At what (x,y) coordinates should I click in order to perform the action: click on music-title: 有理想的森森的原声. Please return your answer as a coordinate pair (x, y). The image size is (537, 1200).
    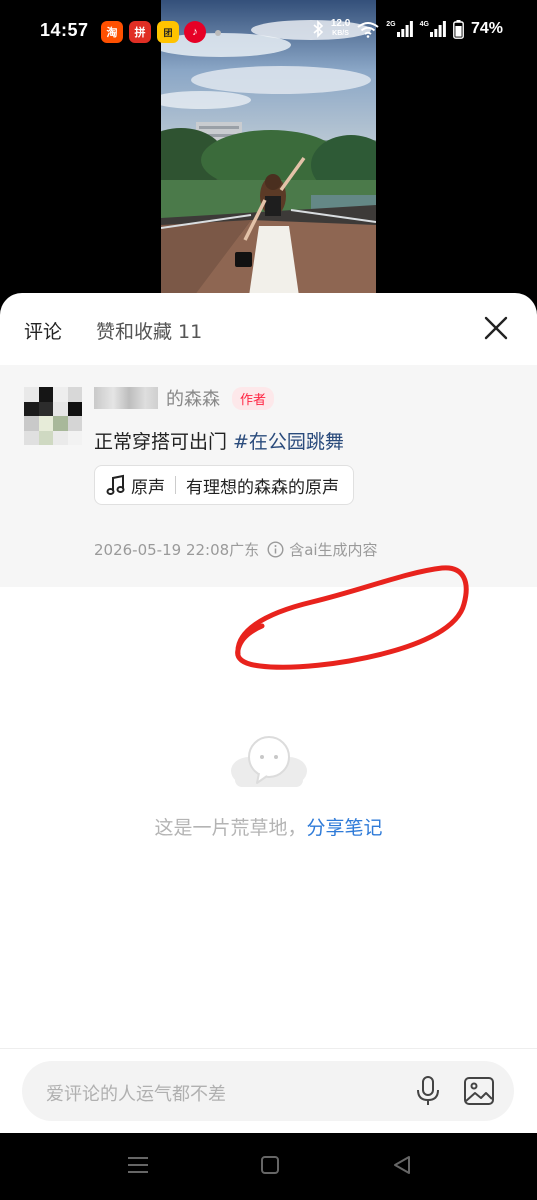
    Looking at the image, I should click on (262, 487).